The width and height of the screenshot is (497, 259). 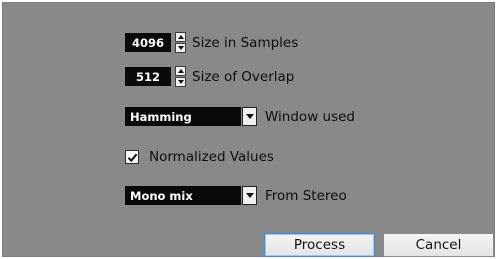 What do you see at coordinates (438, 245) in the screenshot?
I see `cancel-button: Cancel` at bounding box center [438, 245].